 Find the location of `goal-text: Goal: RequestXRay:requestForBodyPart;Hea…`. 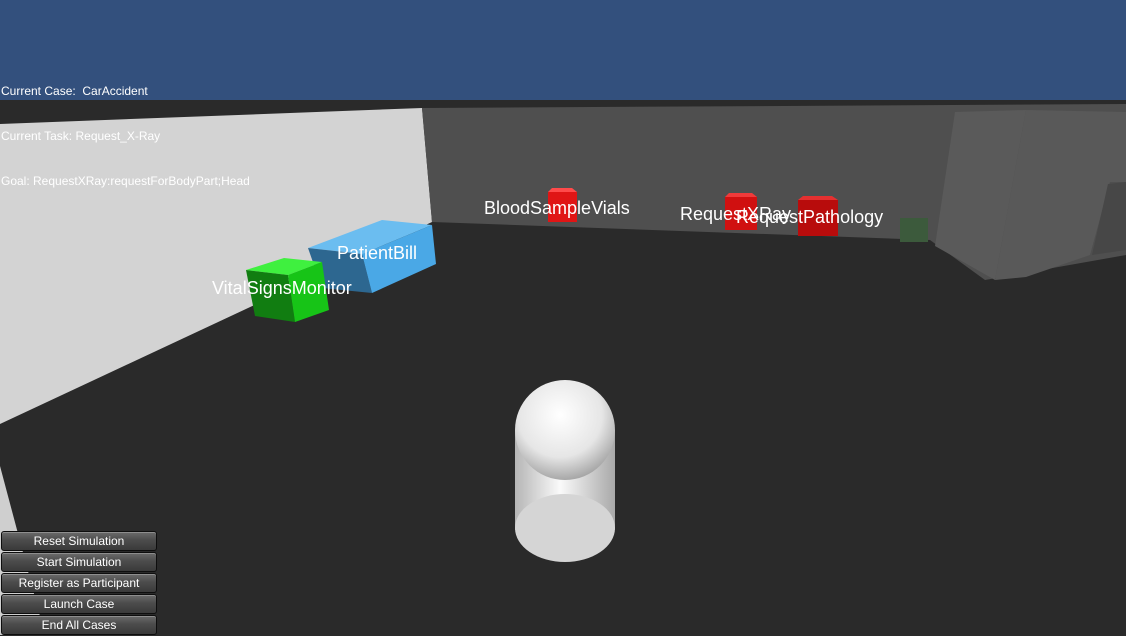

goal-text: Goal: RequestXRay:requestForBodyPart;Hea… is located at coordinates (125, 181).